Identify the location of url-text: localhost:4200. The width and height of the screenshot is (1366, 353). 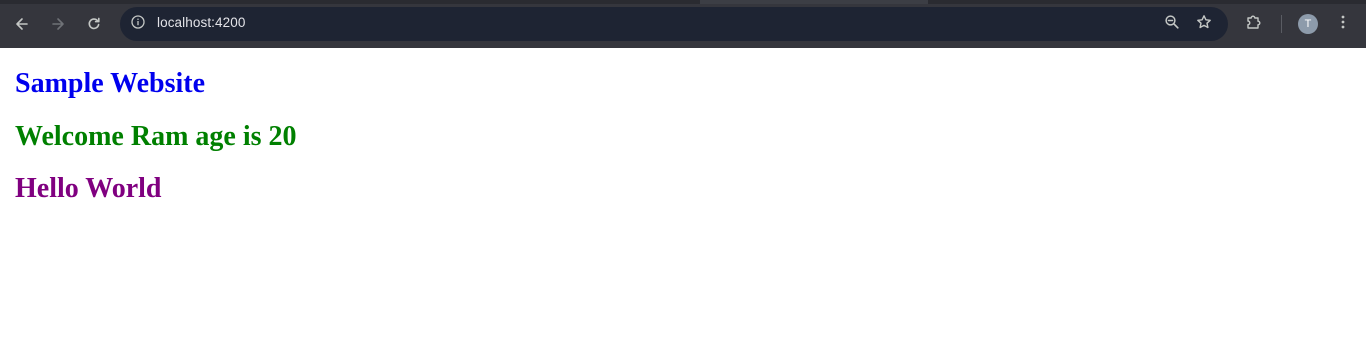
(201, 22).